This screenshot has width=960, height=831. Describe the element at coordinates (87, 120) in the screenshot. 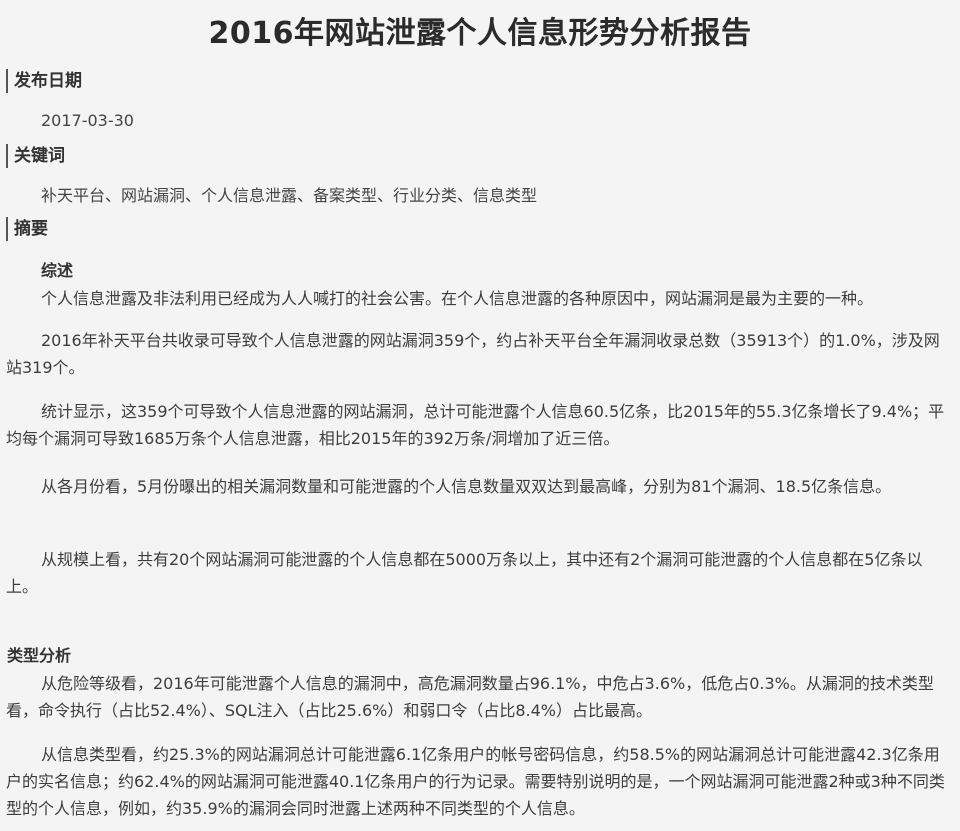

I see `release-date-value: 2017-03-30` at that location.